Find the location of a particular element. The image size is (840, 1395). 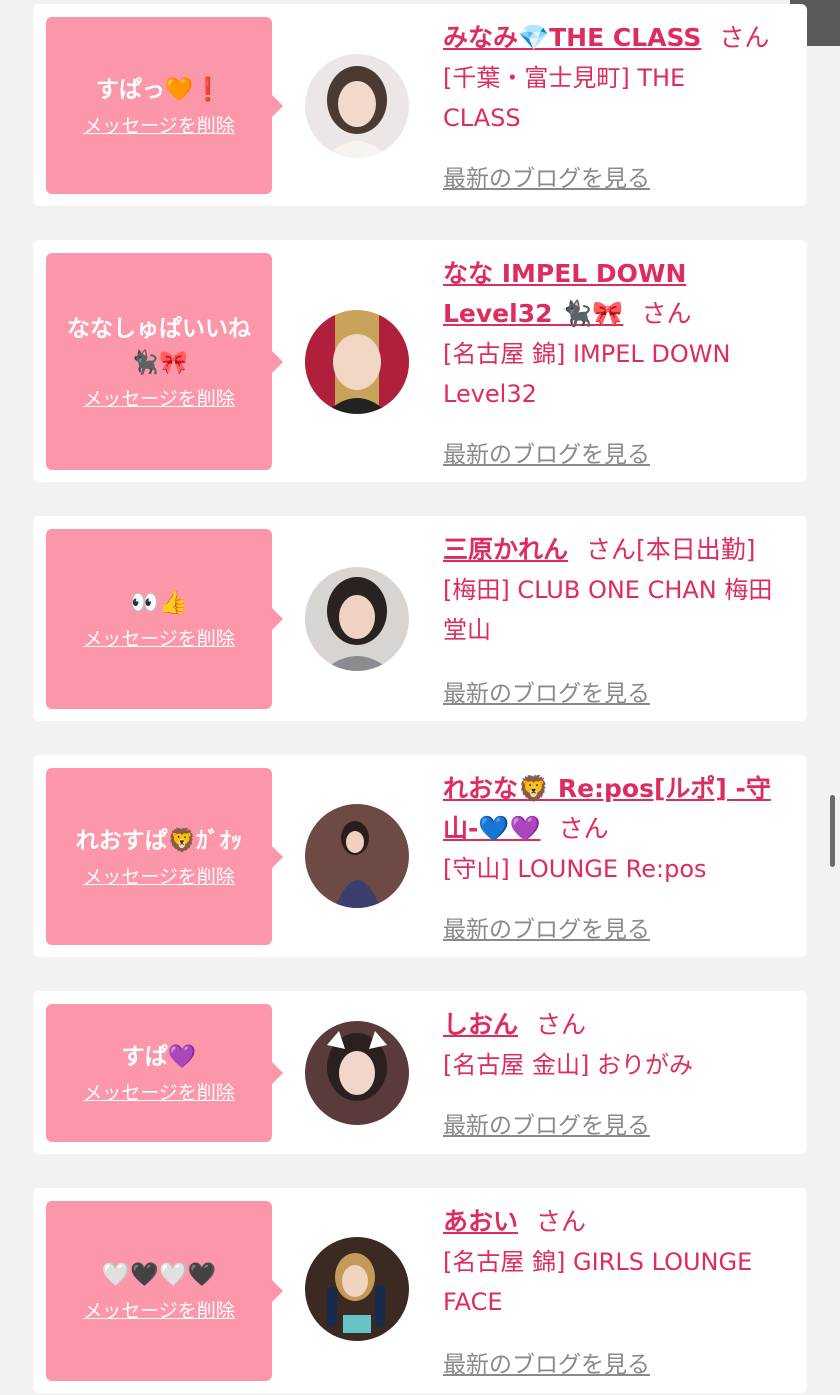

message-text: 👀👍 is located at coordinates (159, 603).